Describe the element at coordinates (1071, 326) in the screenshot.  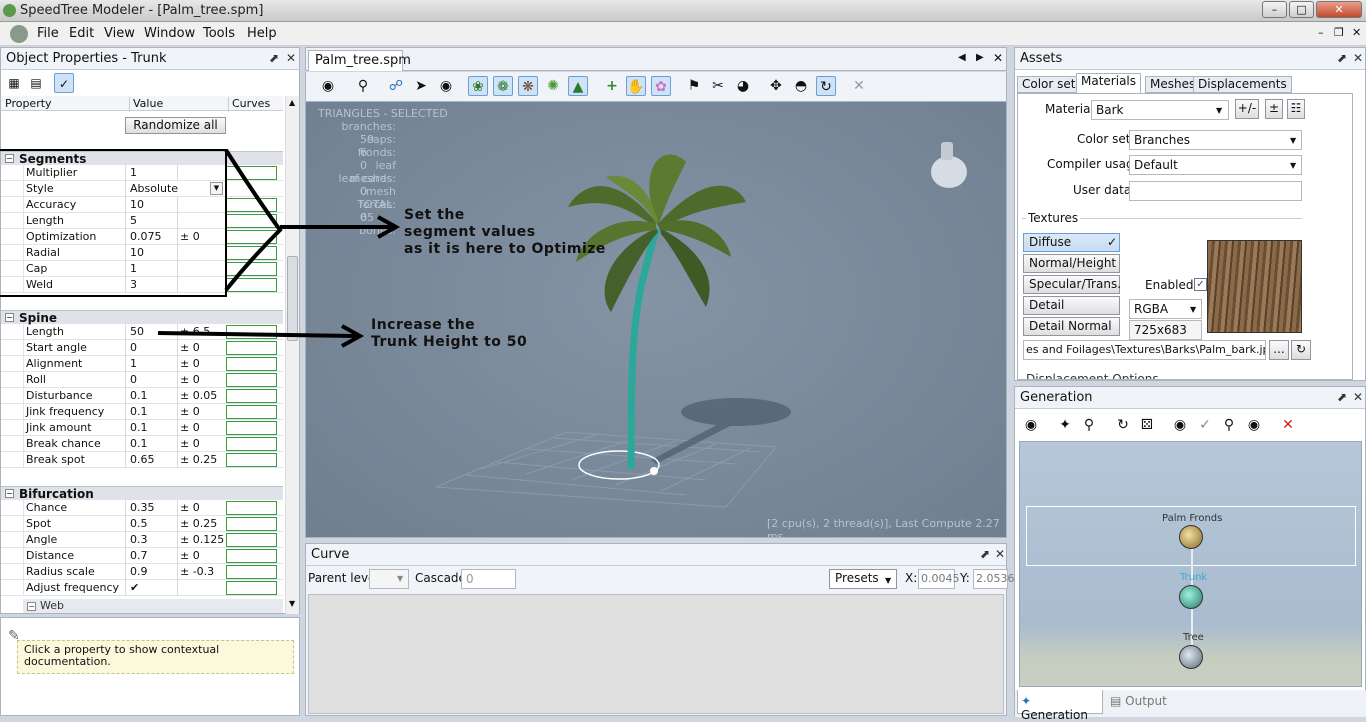
I see `texture-detail-normal-button: Detail Normal` at that location.